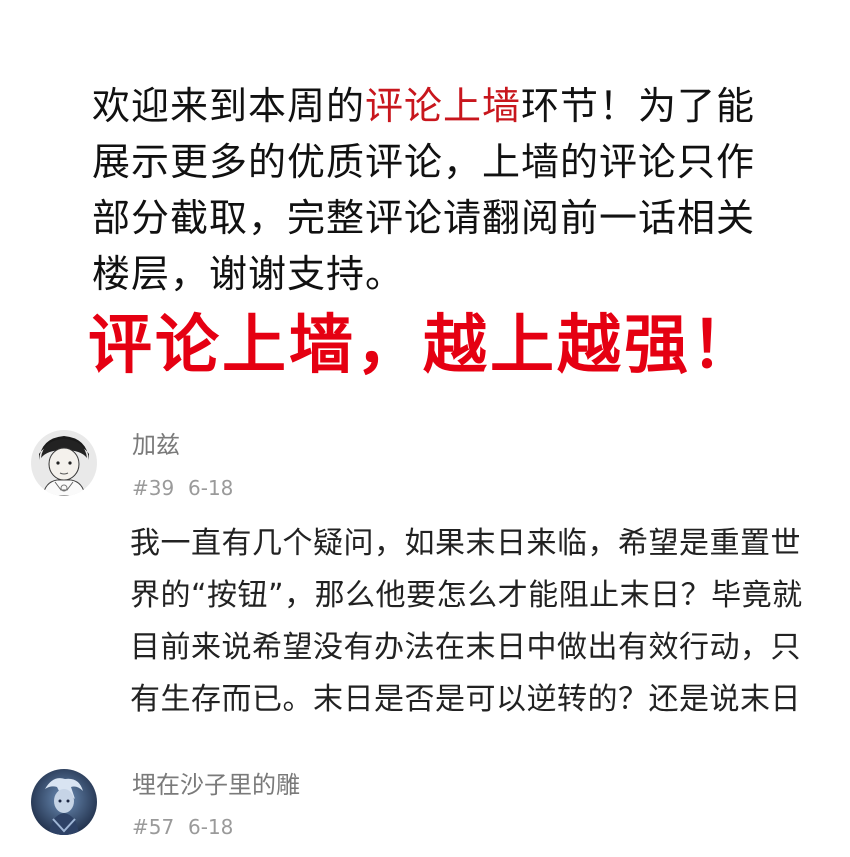  What do you see at coordinates (156, 445) in the screenshot?
I see `comment-author: 加兹` at bounding box center [156, 445].